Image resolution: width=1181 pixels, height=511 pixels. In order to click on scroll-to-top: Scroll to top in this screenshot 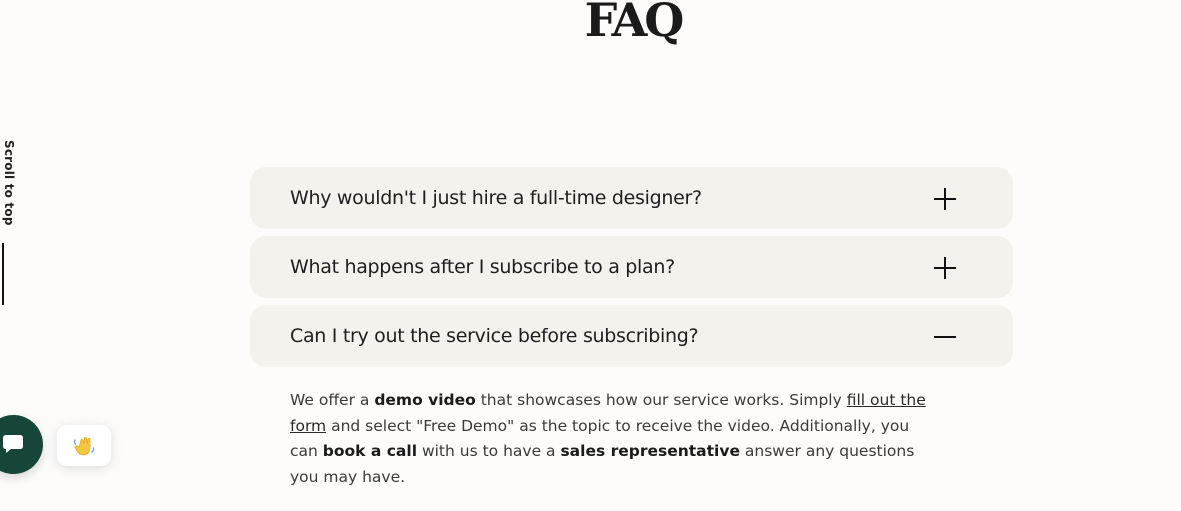, I will do `click(10, 227)`.